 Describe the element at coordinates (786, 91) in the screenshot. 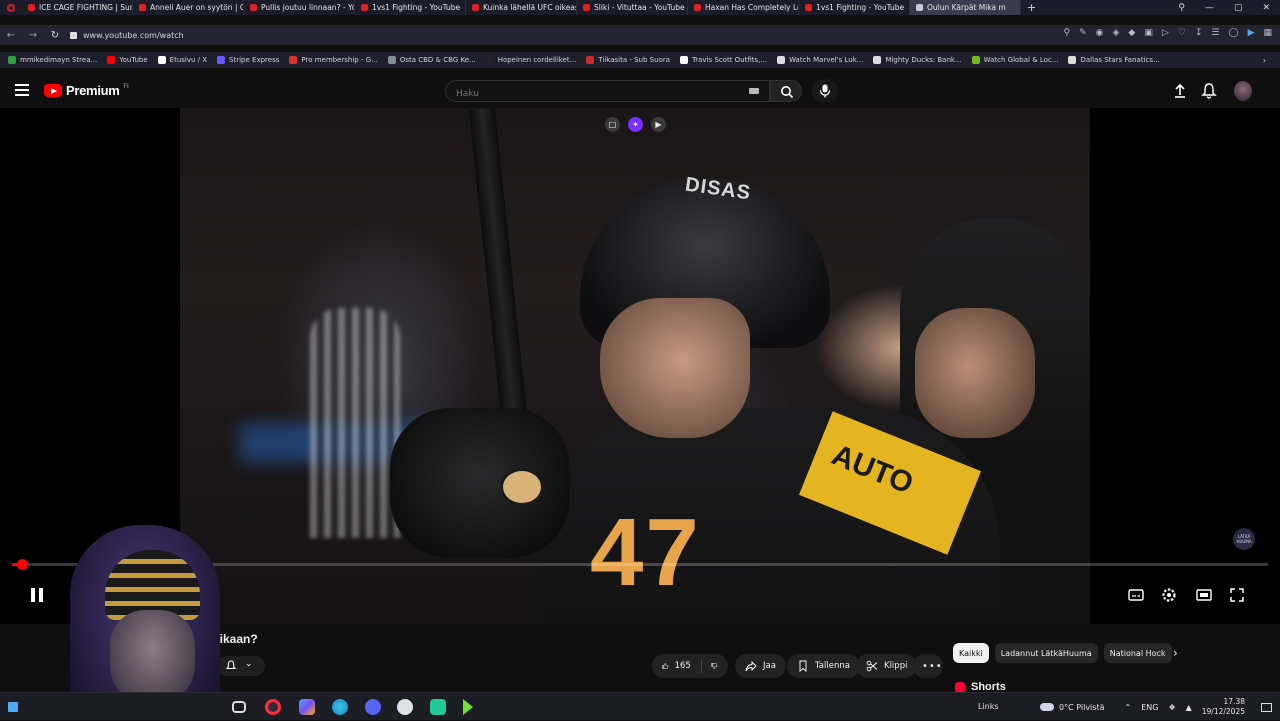

I see `search-button` at that location.